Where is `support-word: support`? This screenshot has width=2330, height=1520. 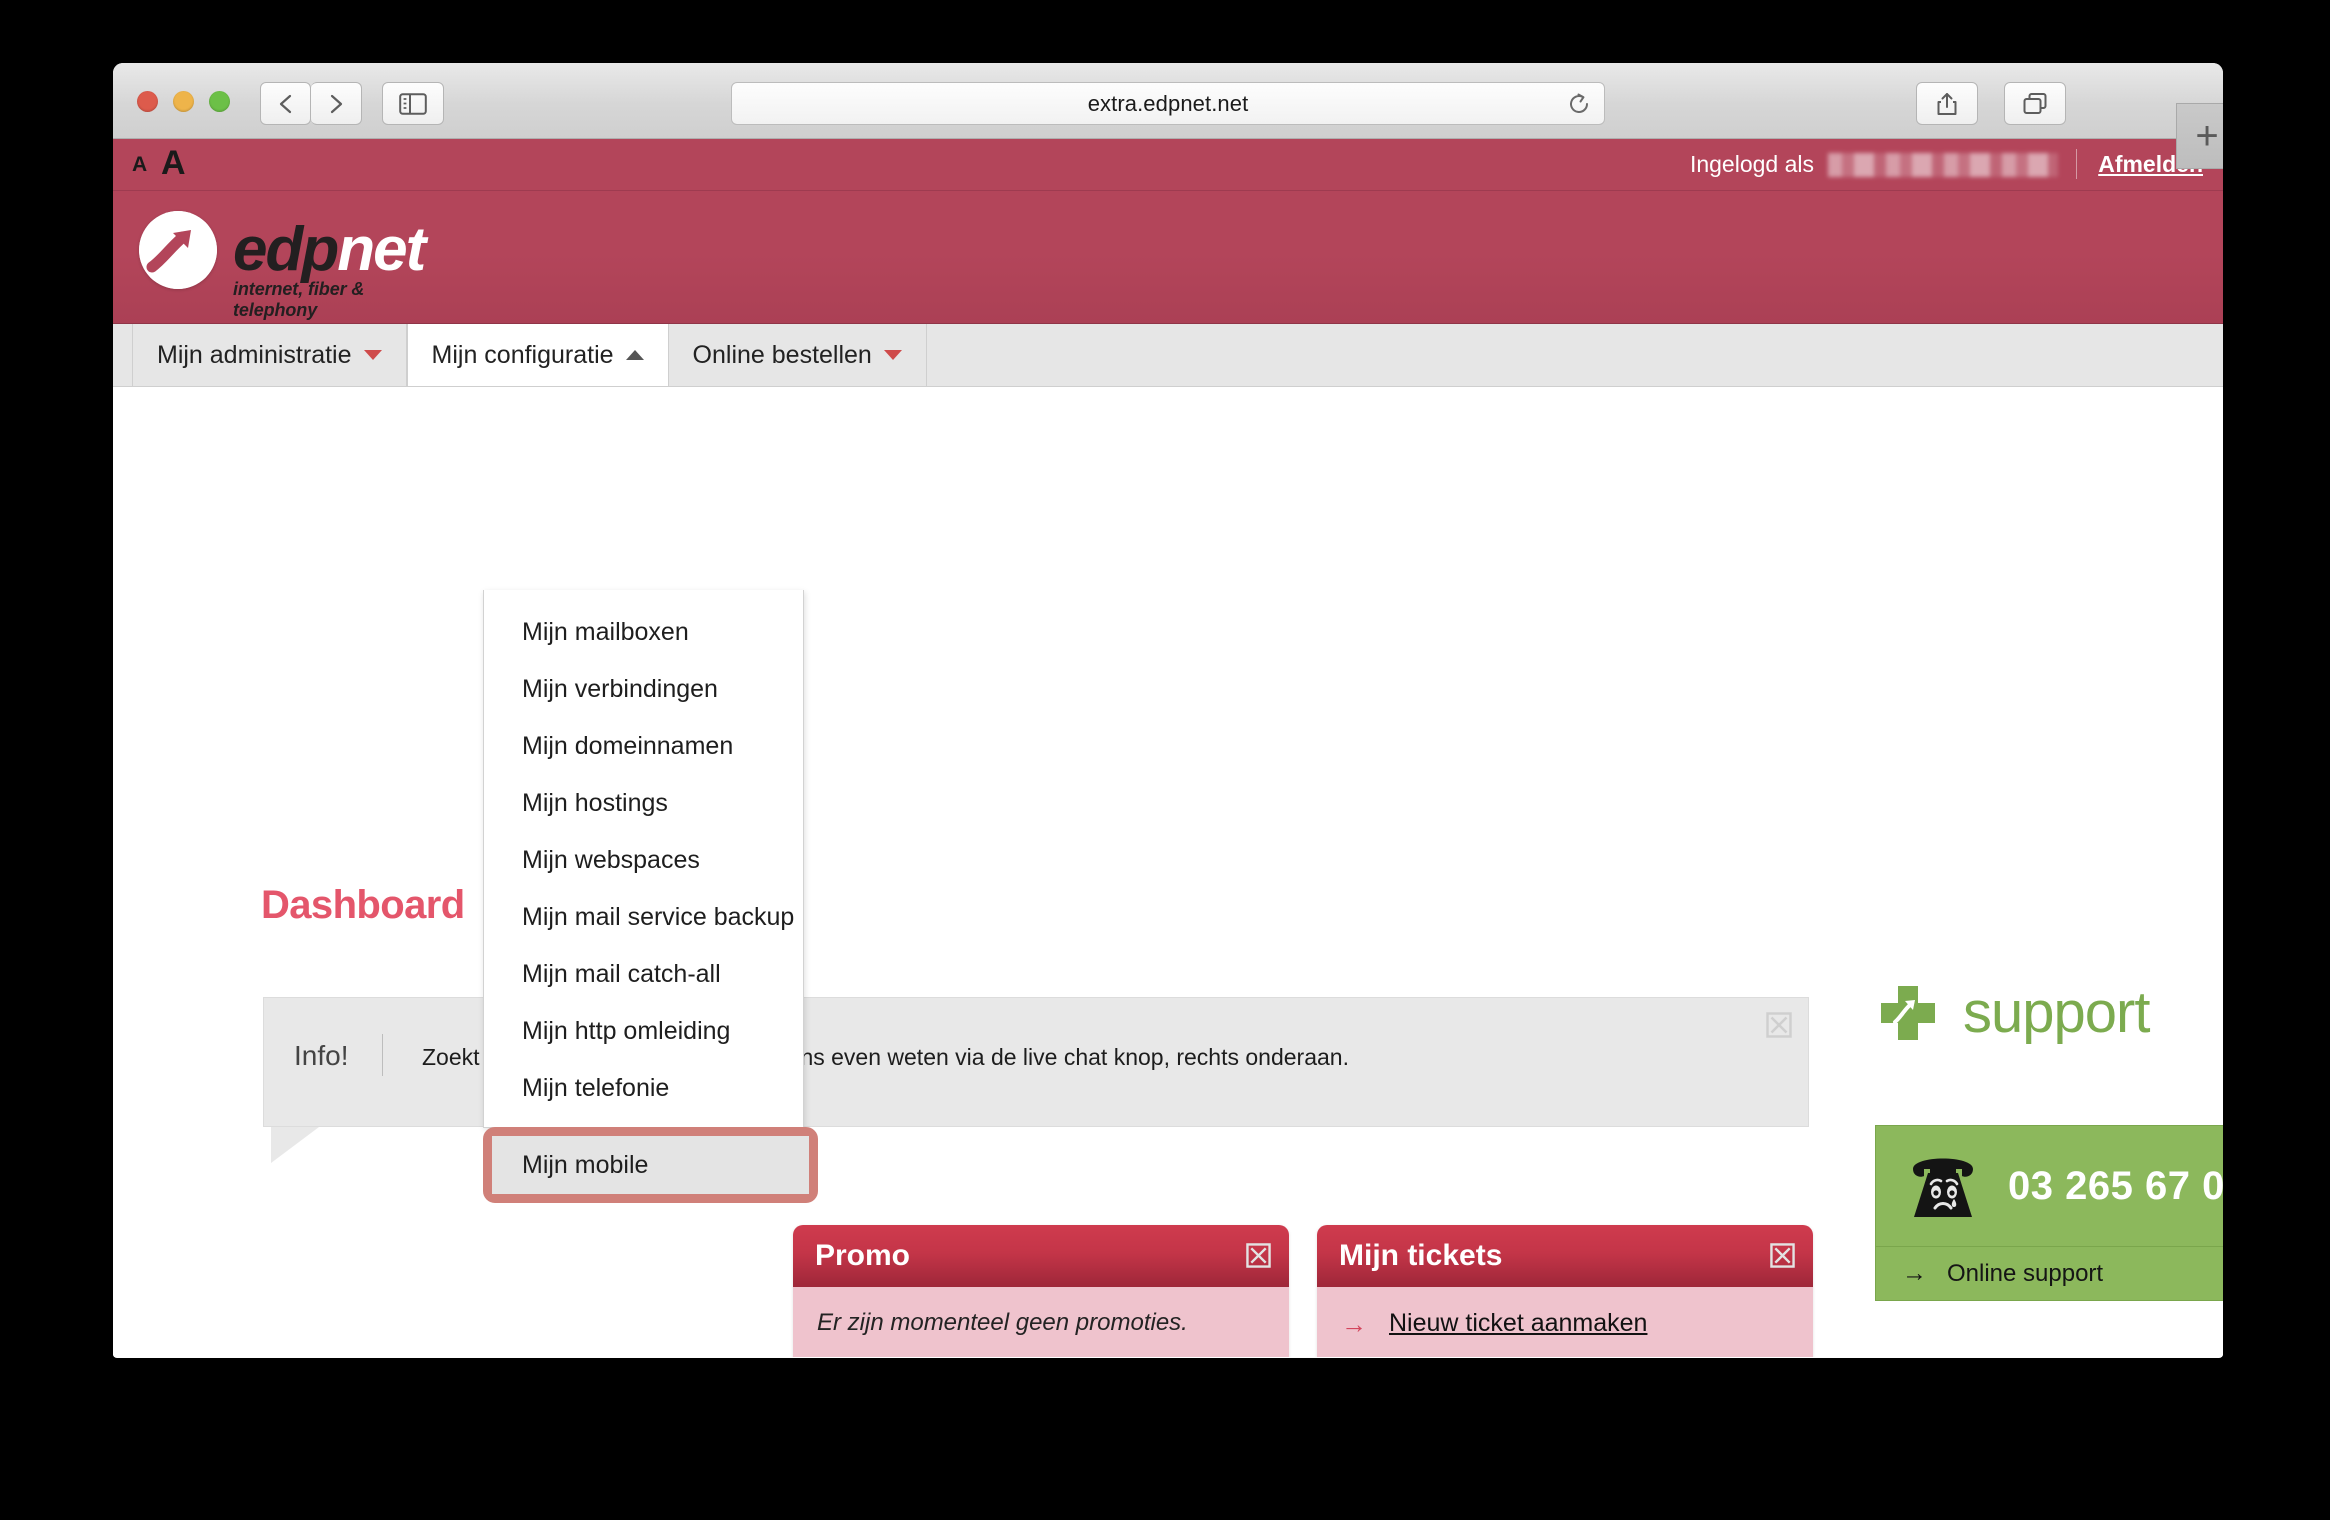
support-word: support is located at coordinates (2056, 1012).